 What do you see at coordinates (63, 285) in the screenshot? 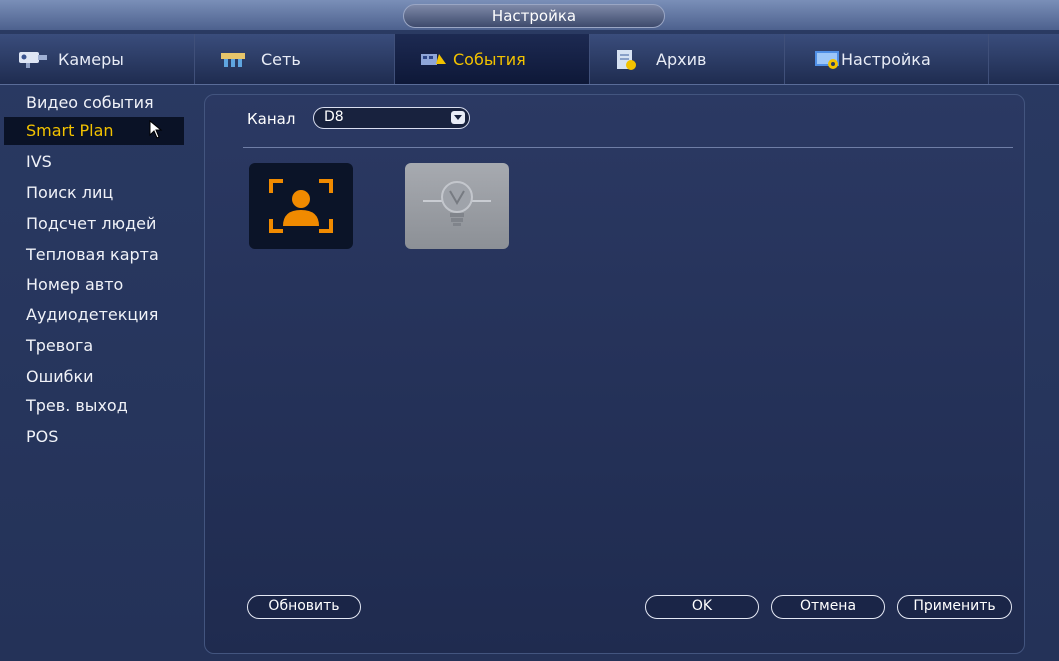
I see `sidebar-item-plate-number: Номер авто` at bounding box center [63, 285].